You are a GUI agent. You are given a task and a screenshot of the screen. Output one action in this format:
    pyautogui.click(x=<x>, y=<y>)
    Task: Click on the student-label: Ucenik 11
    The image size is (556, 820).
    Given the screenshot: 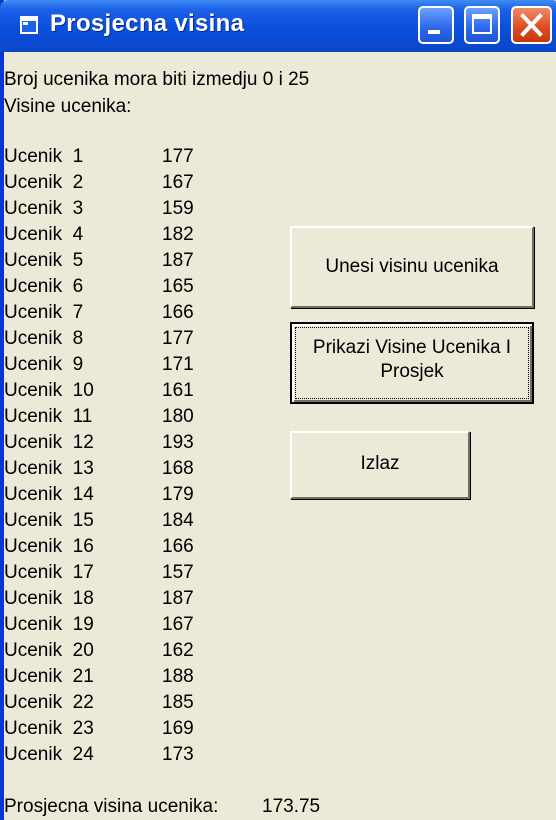 What is the action you would take?
    pyautogui.click(x=48, y=416)
    